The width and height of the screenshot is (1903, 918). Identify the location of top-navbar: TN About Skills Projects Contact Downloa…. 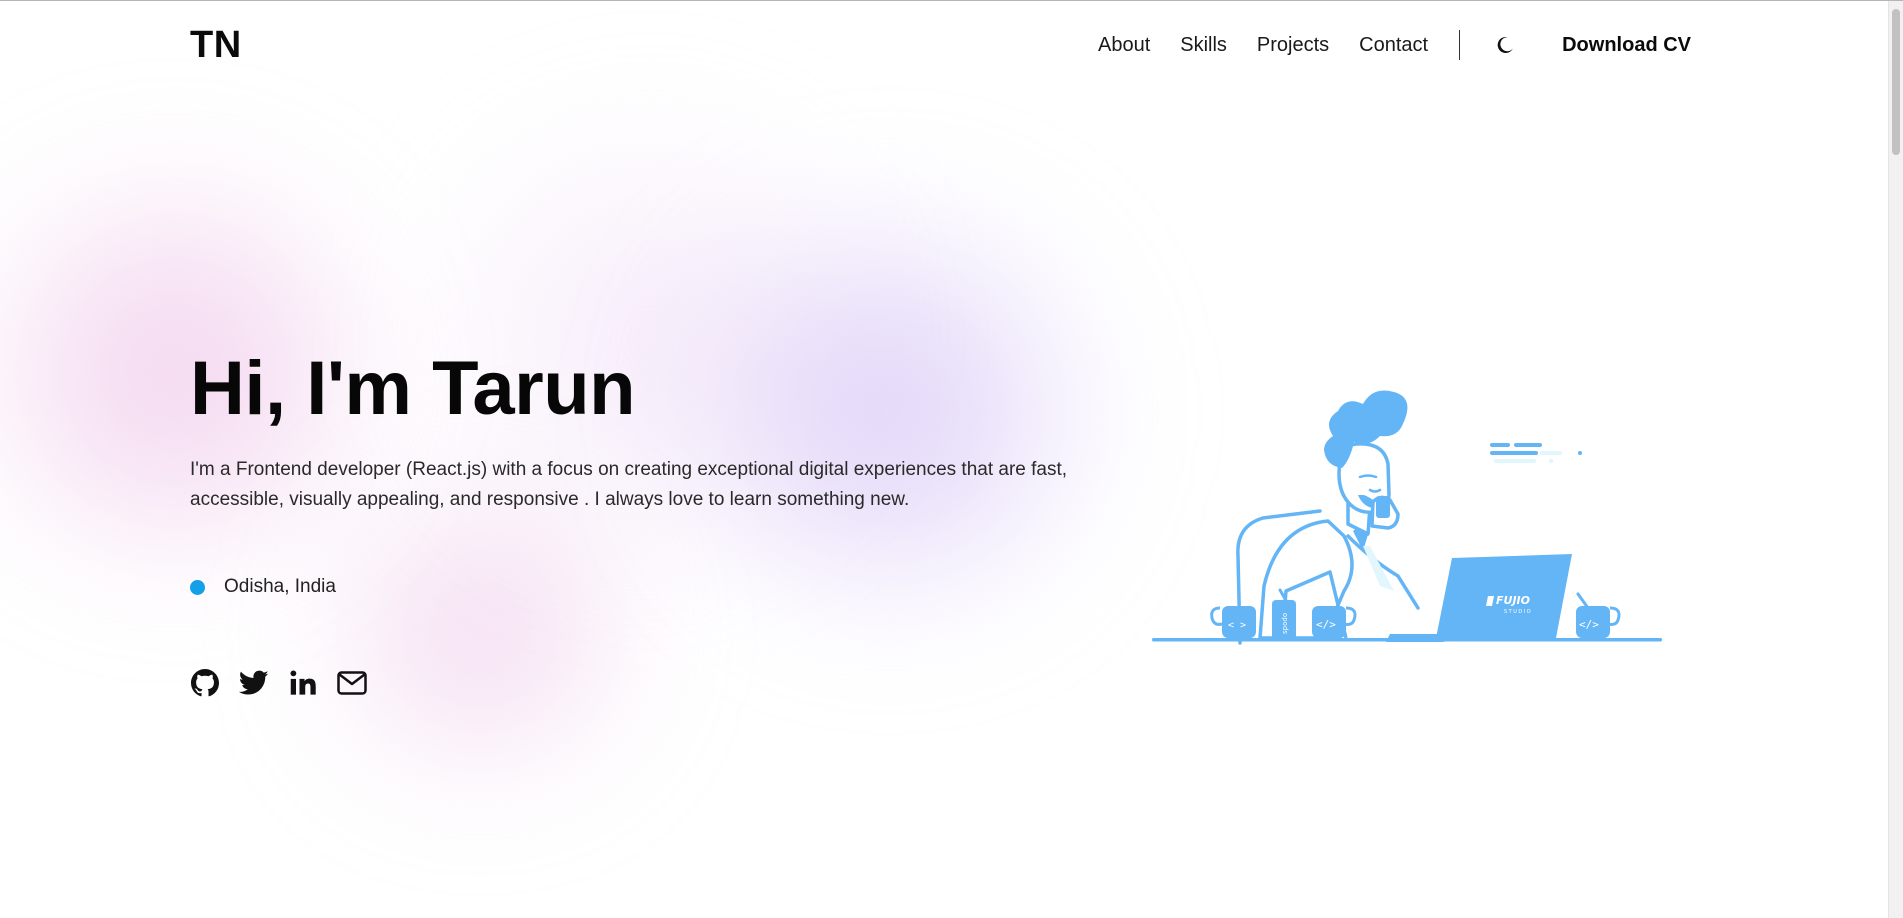
(940, 45).